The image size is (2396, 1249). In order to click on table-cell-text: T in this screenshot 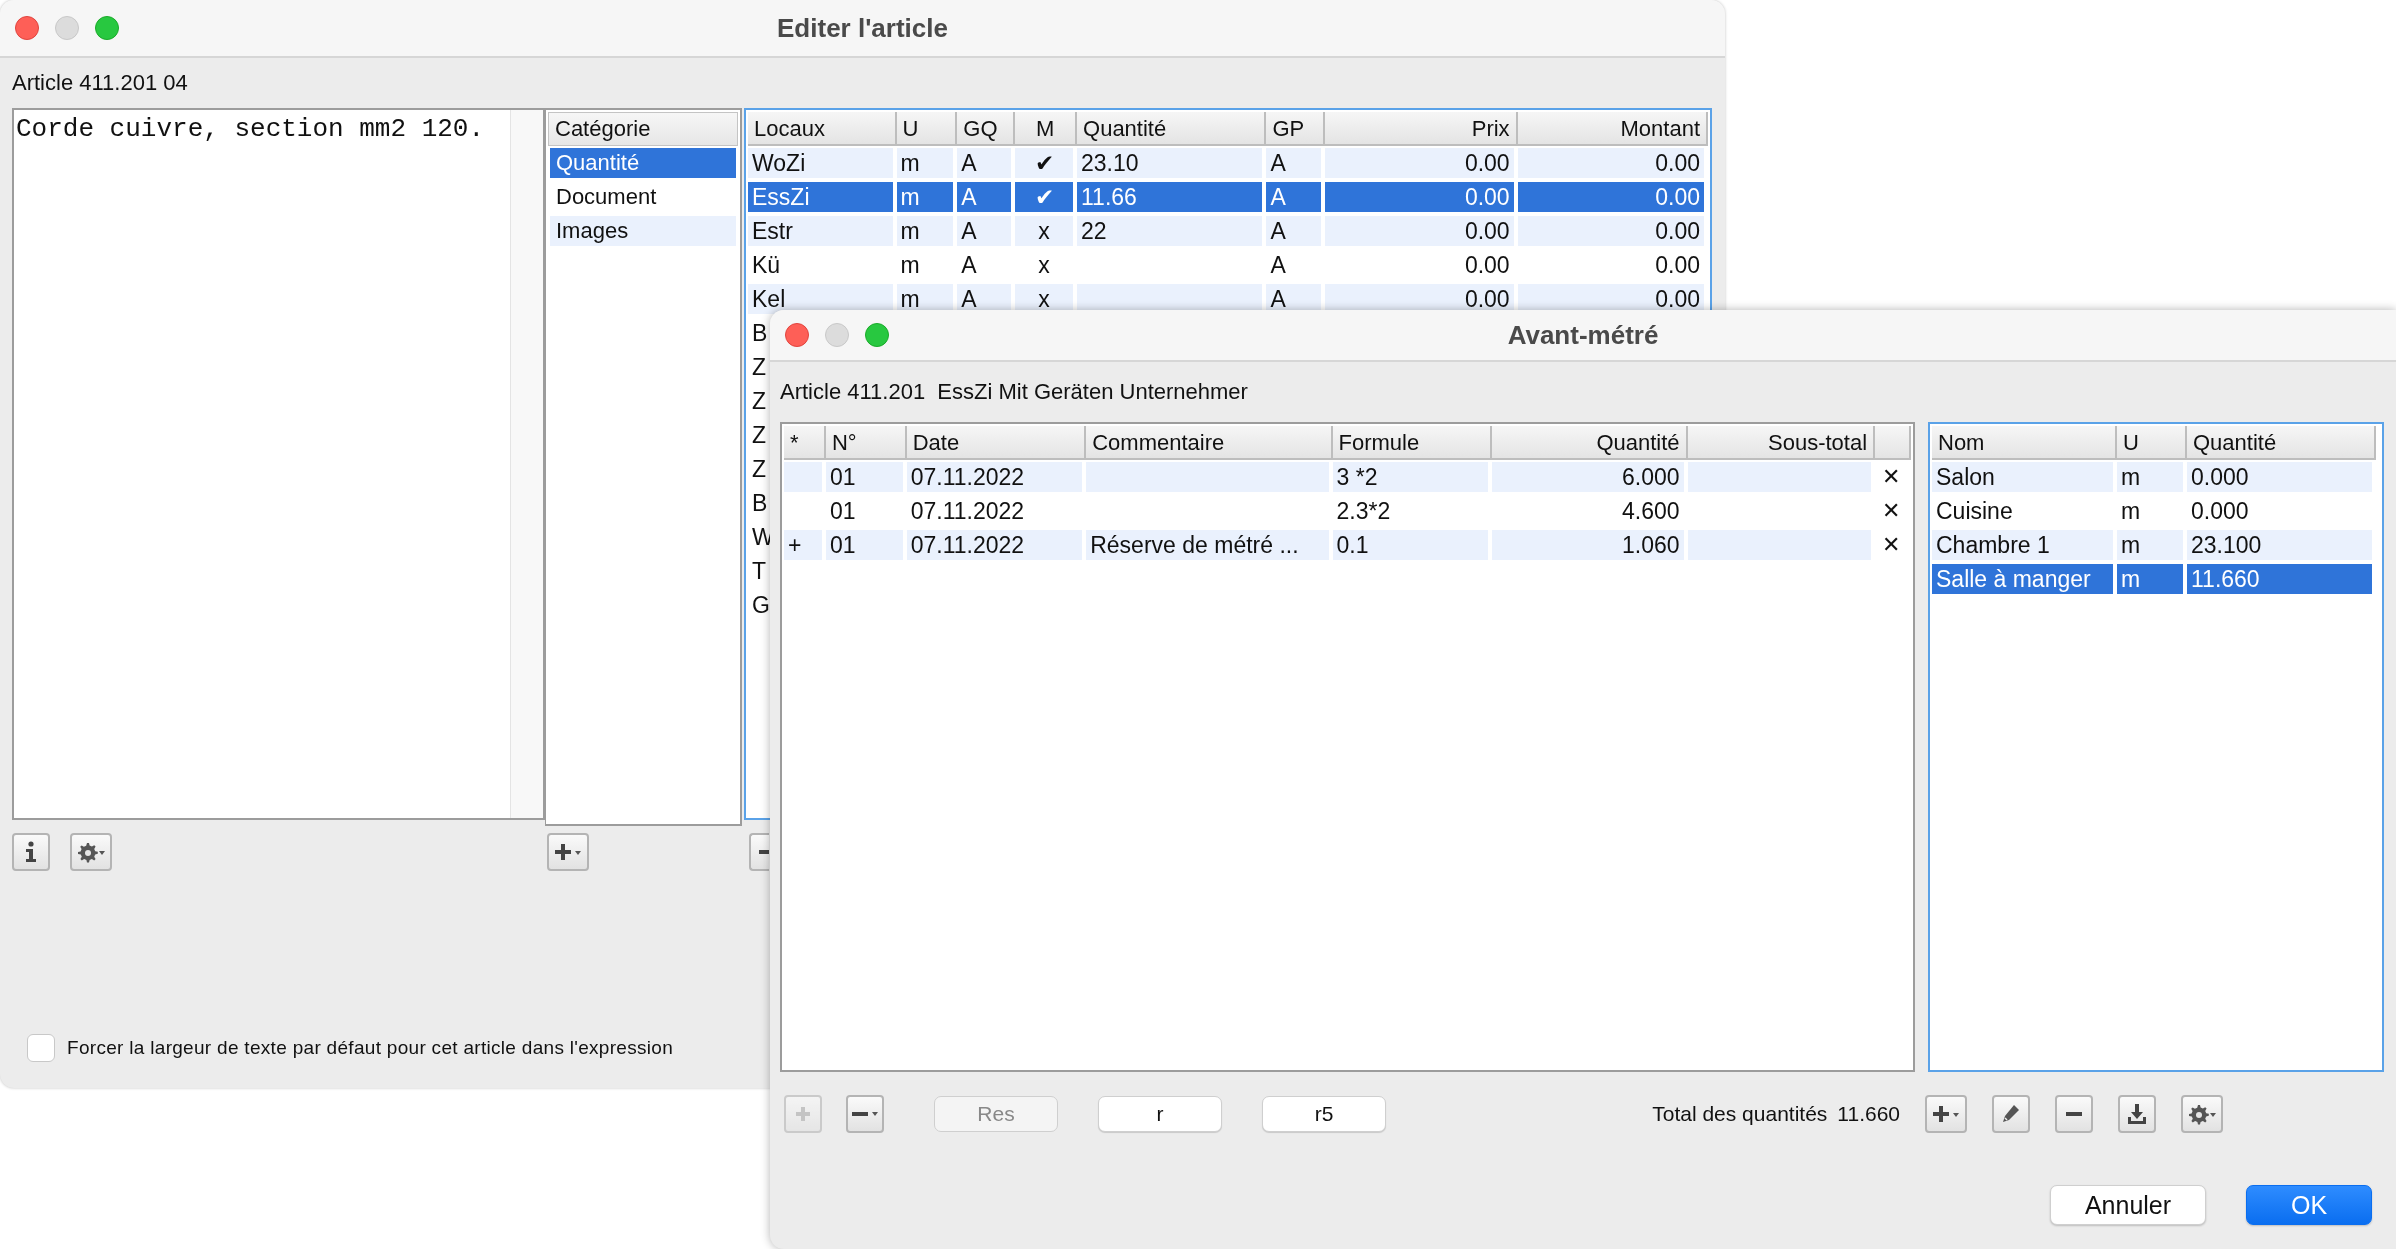, I will do `click(759, 571)`.